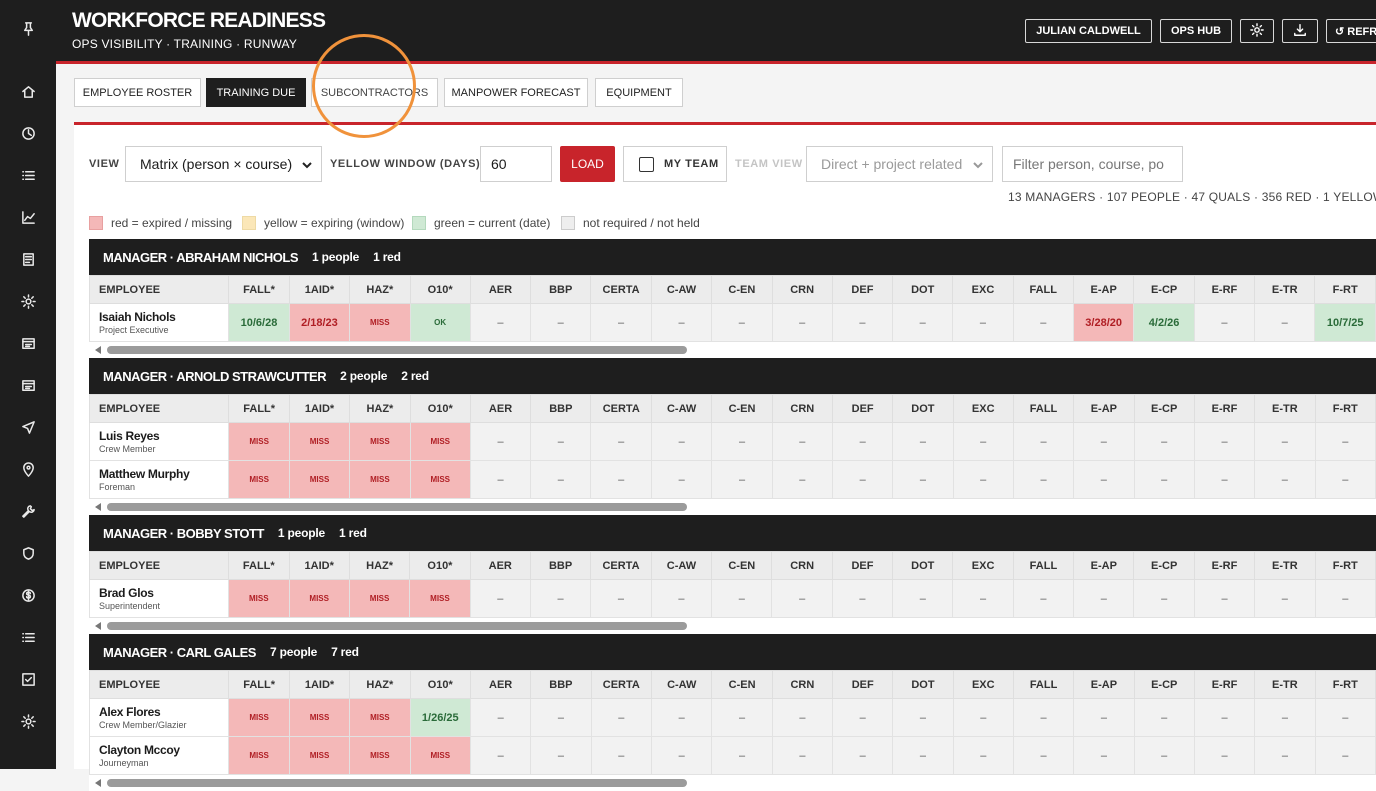 The image size is (1376, 791). What do you see at coordinates (732, 652) in the screenshot?
I see `manager-header: MANAGER · CARL GALES 7 people 7 red` at bounding box center [732, 652].